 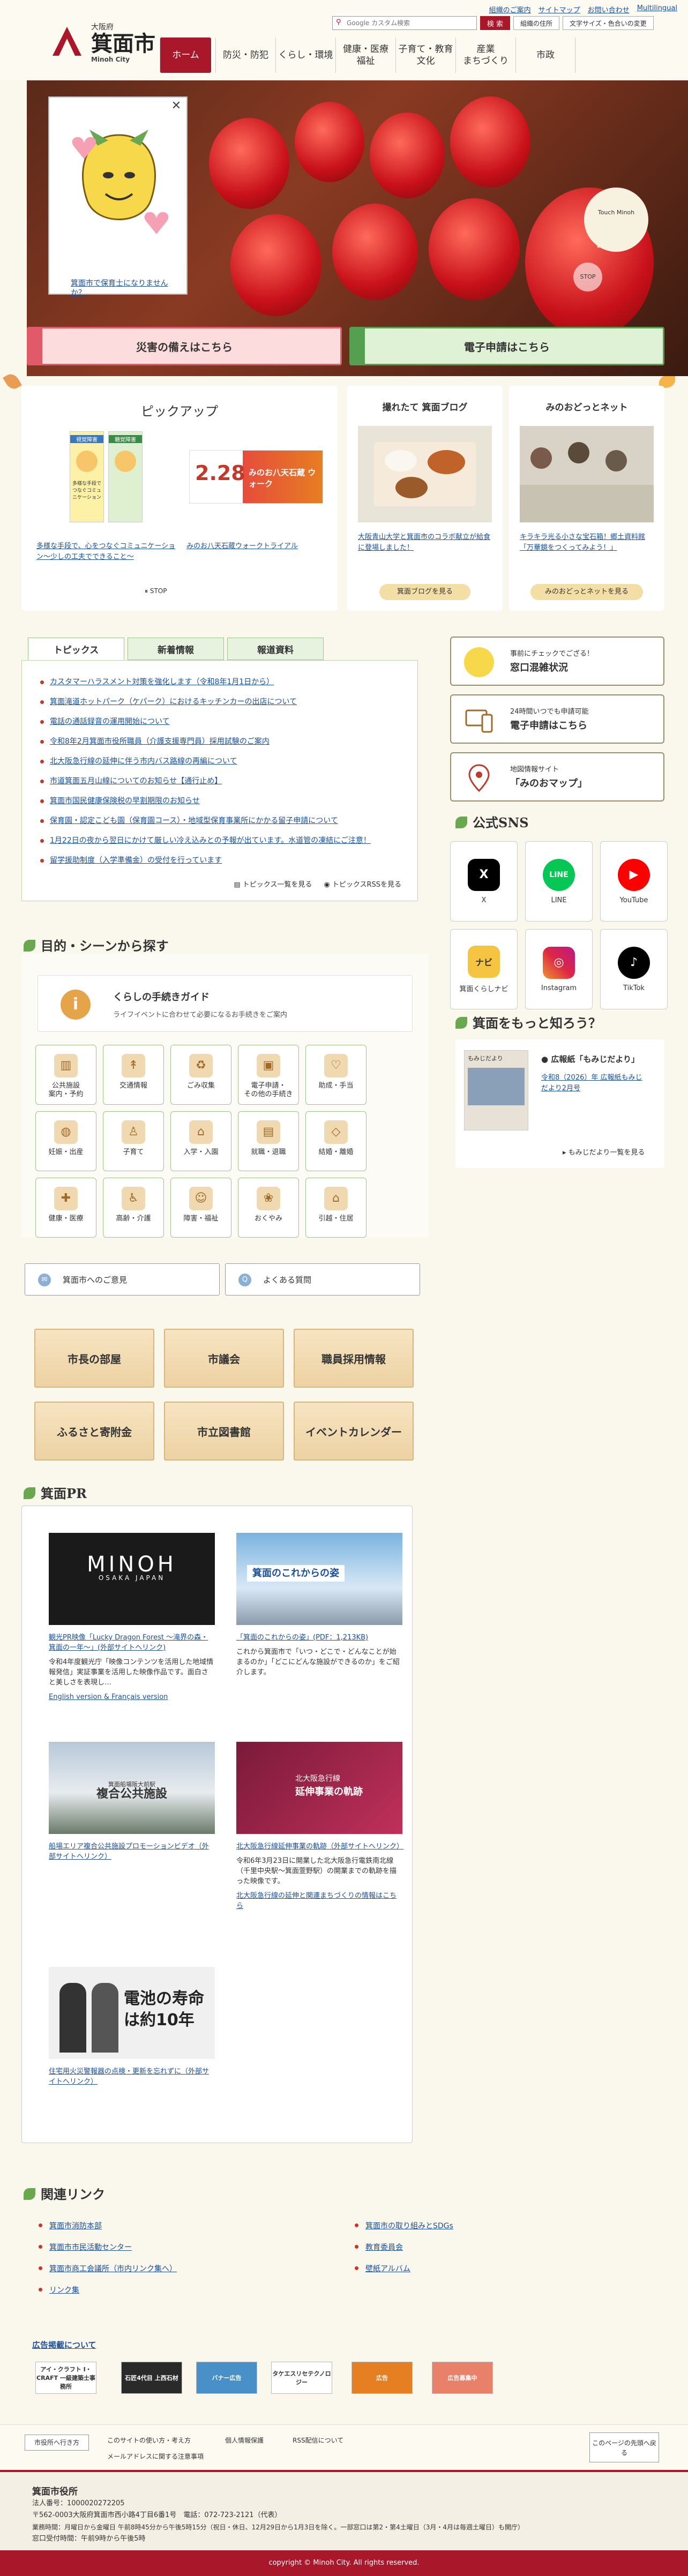 What do you see at coordinates (65, 1141) in the screenshot?
I see `purpose-pregnancy: ◍ 妊娠・出産` at bounding box center [65, 1141].